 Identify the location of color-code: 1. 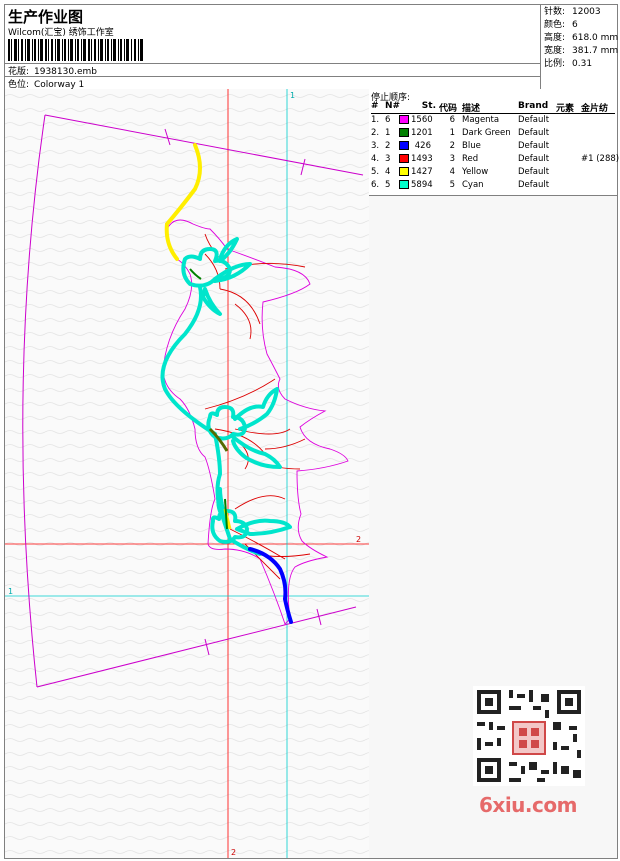
(452, 133).